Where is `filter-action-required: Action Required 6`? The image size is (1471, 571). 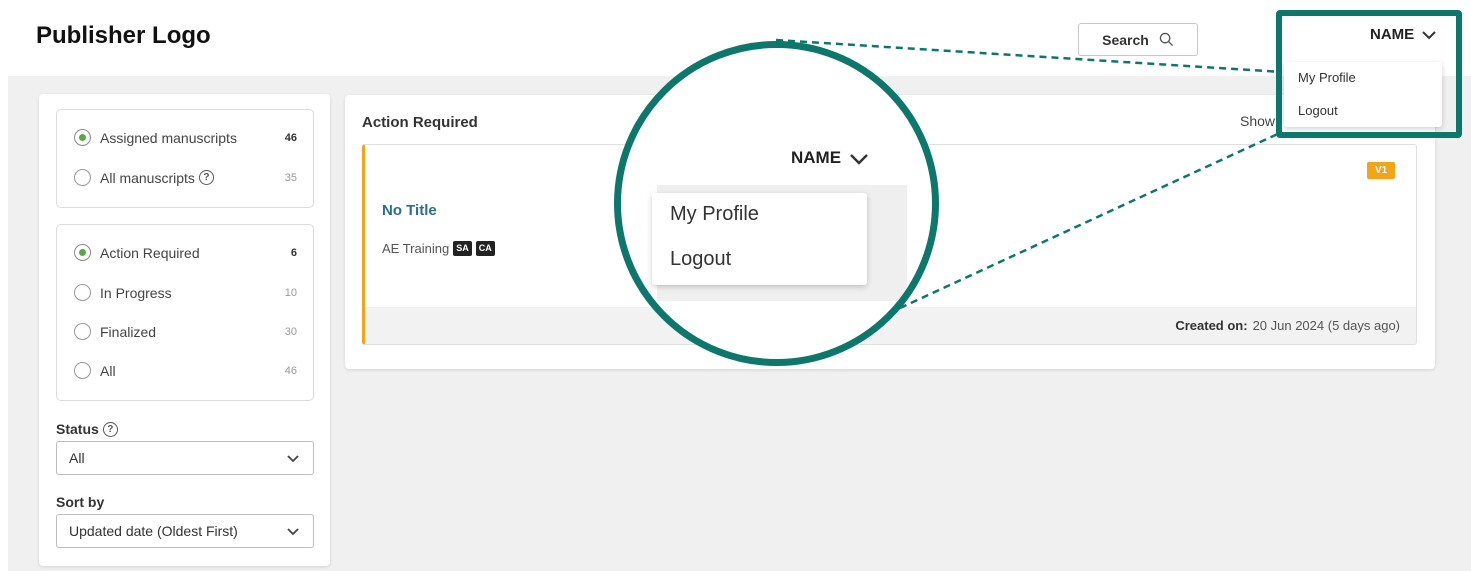 filter-action-required: Action Required 6 is located at coordinates (185, 252).